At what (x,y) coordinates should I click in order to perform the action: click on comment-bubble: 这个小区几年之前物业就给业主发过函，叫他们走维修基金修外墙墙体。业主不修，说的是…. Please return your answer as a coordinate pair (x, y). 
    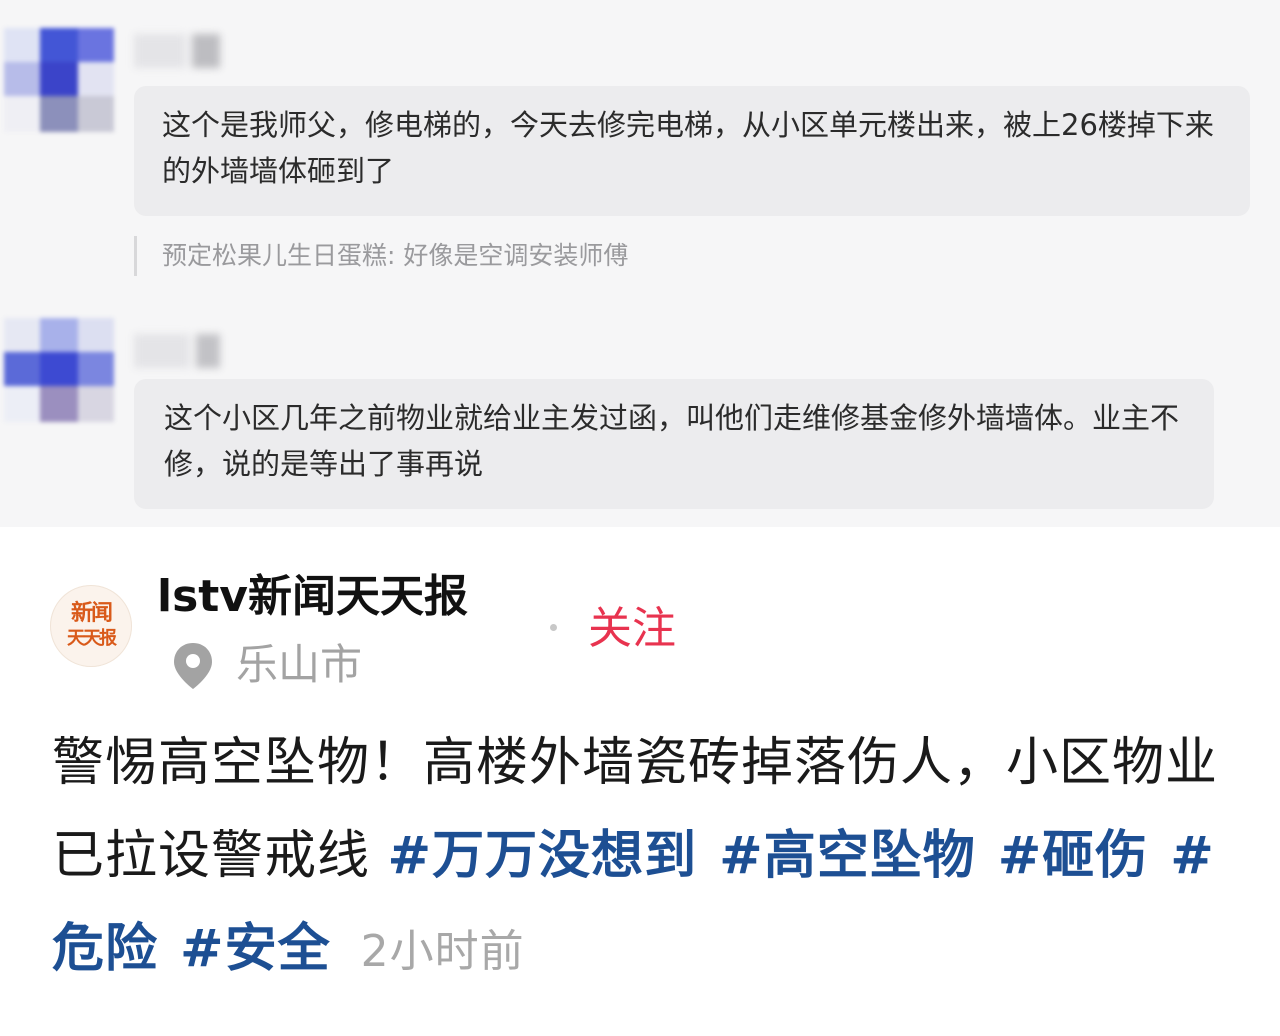
    Looking at the image, I should click on (674, 444).